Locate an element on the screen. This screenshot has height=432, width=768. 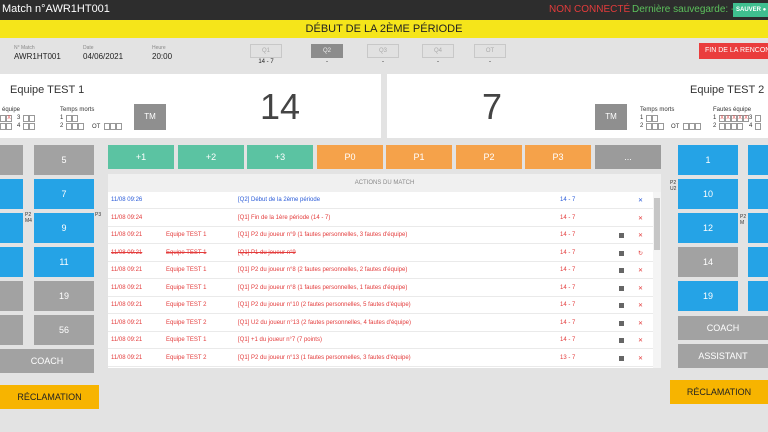
quarter-tab-q3: Q3 is located at coordinates (383, 51).